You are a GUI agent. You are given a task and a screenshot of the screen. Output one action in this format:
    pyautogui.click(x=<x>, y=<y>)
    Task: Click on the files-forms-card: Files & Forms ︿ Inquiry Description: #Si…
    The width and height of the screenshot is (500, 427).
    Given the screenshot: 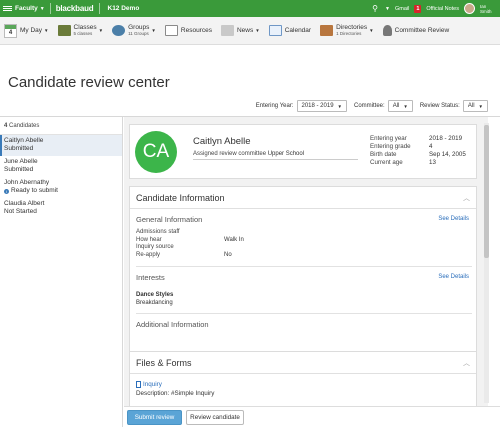 What is the action you would take?
    pyautogui.click(x=303, y=378)
    